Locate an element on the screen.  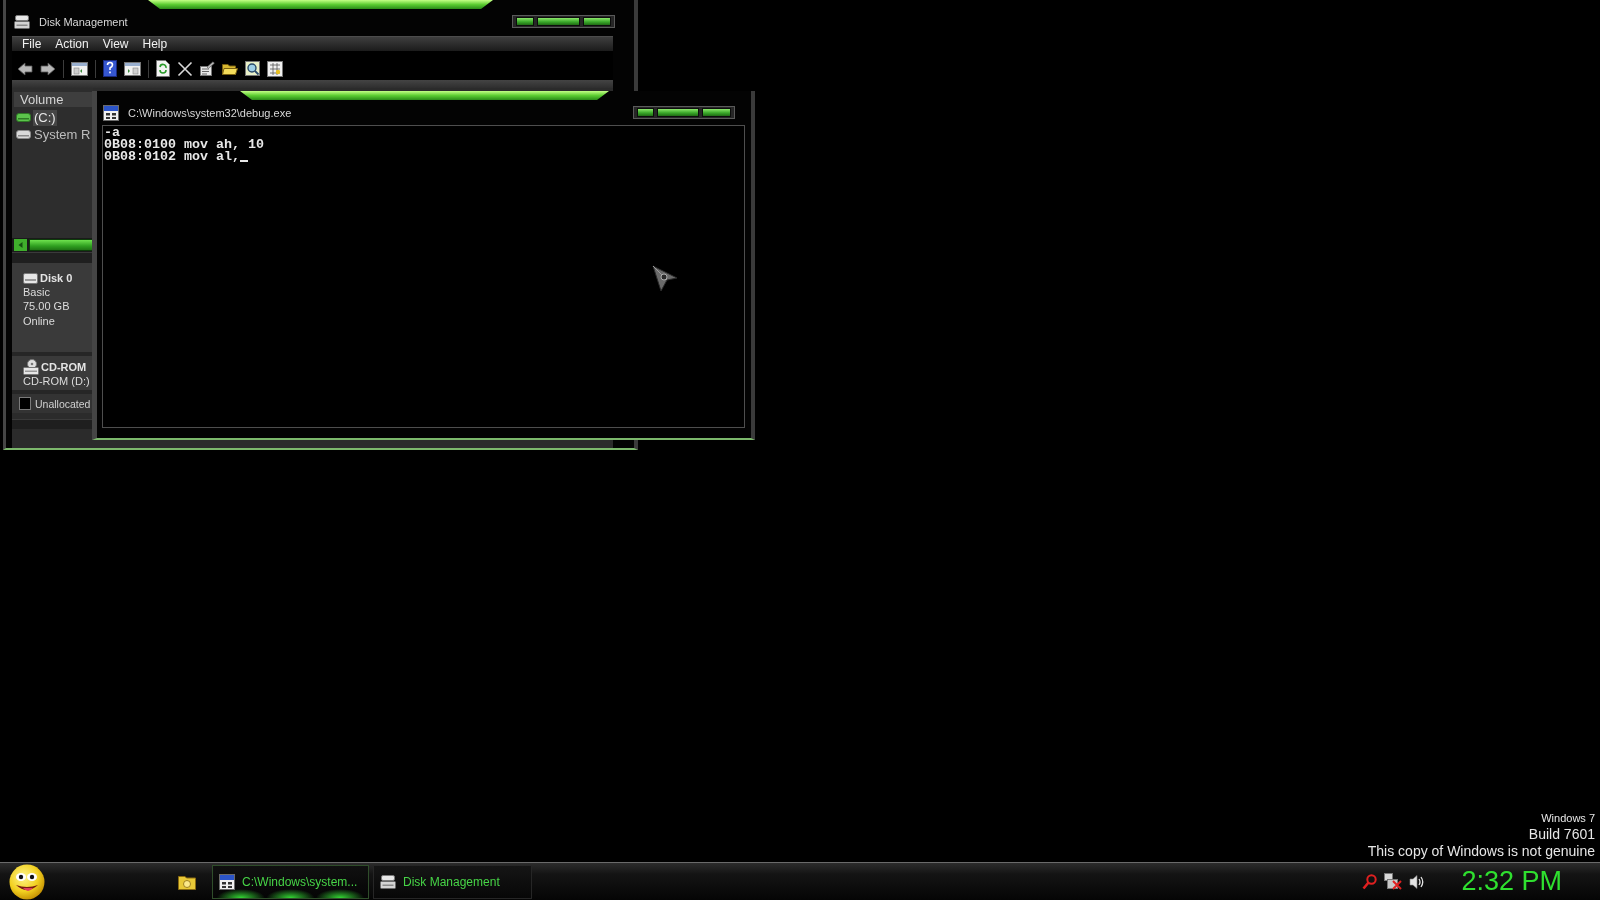
speaker-icon is located at coordinates (1417, 881).